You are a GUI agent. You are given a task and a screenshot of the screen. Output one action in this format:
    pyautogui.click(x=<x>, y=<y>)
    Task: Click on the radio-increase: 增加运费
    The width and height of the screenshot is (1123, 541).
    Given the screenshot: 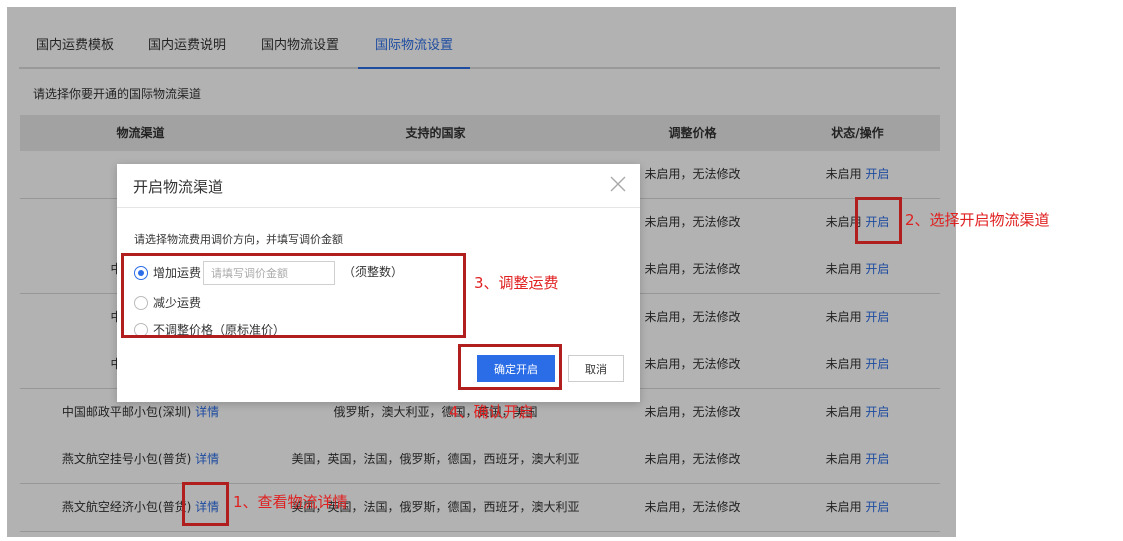 What is the action you would take?
    pyautogui.click(x=167, y=273)
    